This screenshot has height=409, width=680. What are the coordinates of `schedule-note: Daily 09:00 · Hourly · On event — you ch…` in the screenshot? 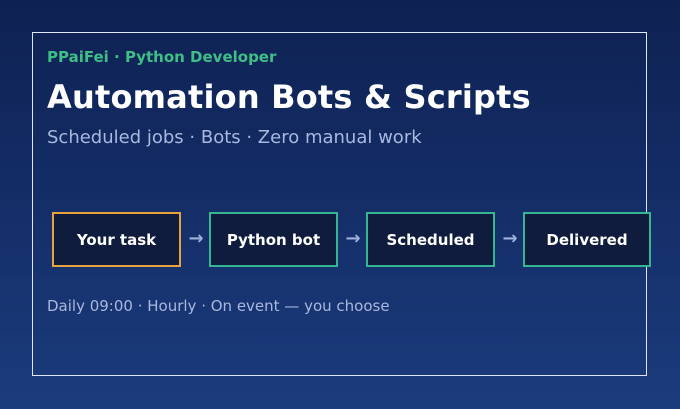 It's located at (218, 306).